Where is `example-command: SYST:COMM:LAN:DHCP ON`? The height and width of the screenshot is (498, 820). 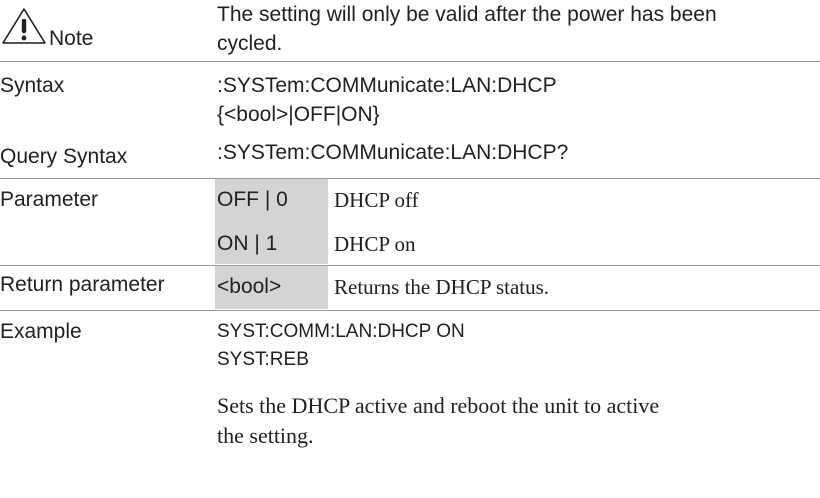
example-command: SYST:COMM:LAN:DHCP ON is located at coordinates (341, 331).